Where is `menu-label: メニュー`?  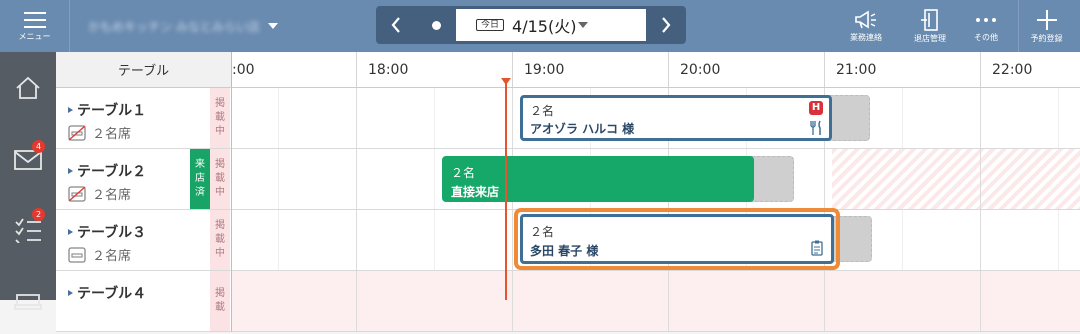
menu-label: メニュー is located at coordinates (34, 36).